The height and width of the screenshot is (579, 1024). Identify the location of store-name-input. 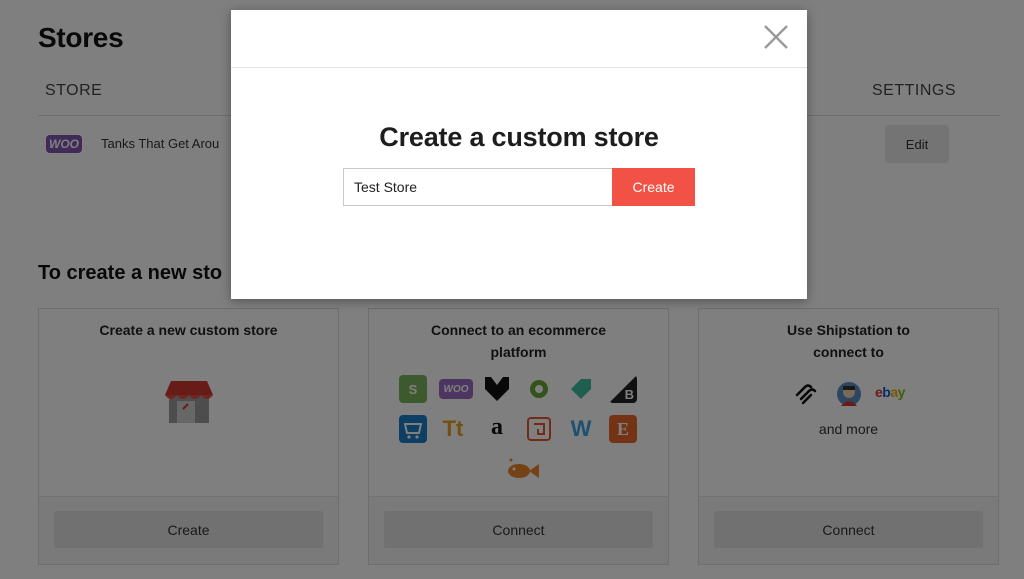
(477, 187).